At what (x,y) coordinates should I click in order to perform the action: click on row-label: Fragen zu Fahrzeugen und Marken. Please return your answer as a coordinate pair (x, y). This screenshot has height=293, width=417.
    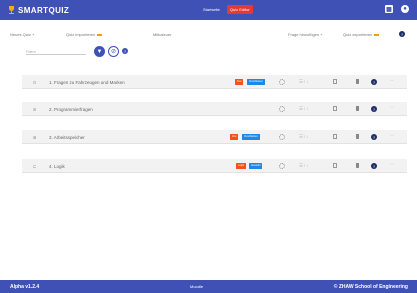
    Looking at the image, I should click on (89, 82).